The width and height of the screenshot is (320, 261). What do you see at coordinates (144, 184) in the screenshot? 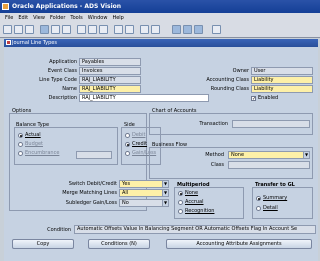
I see `switch-debit-credit-select: Yes ▼` at bounding box center [144, 184].